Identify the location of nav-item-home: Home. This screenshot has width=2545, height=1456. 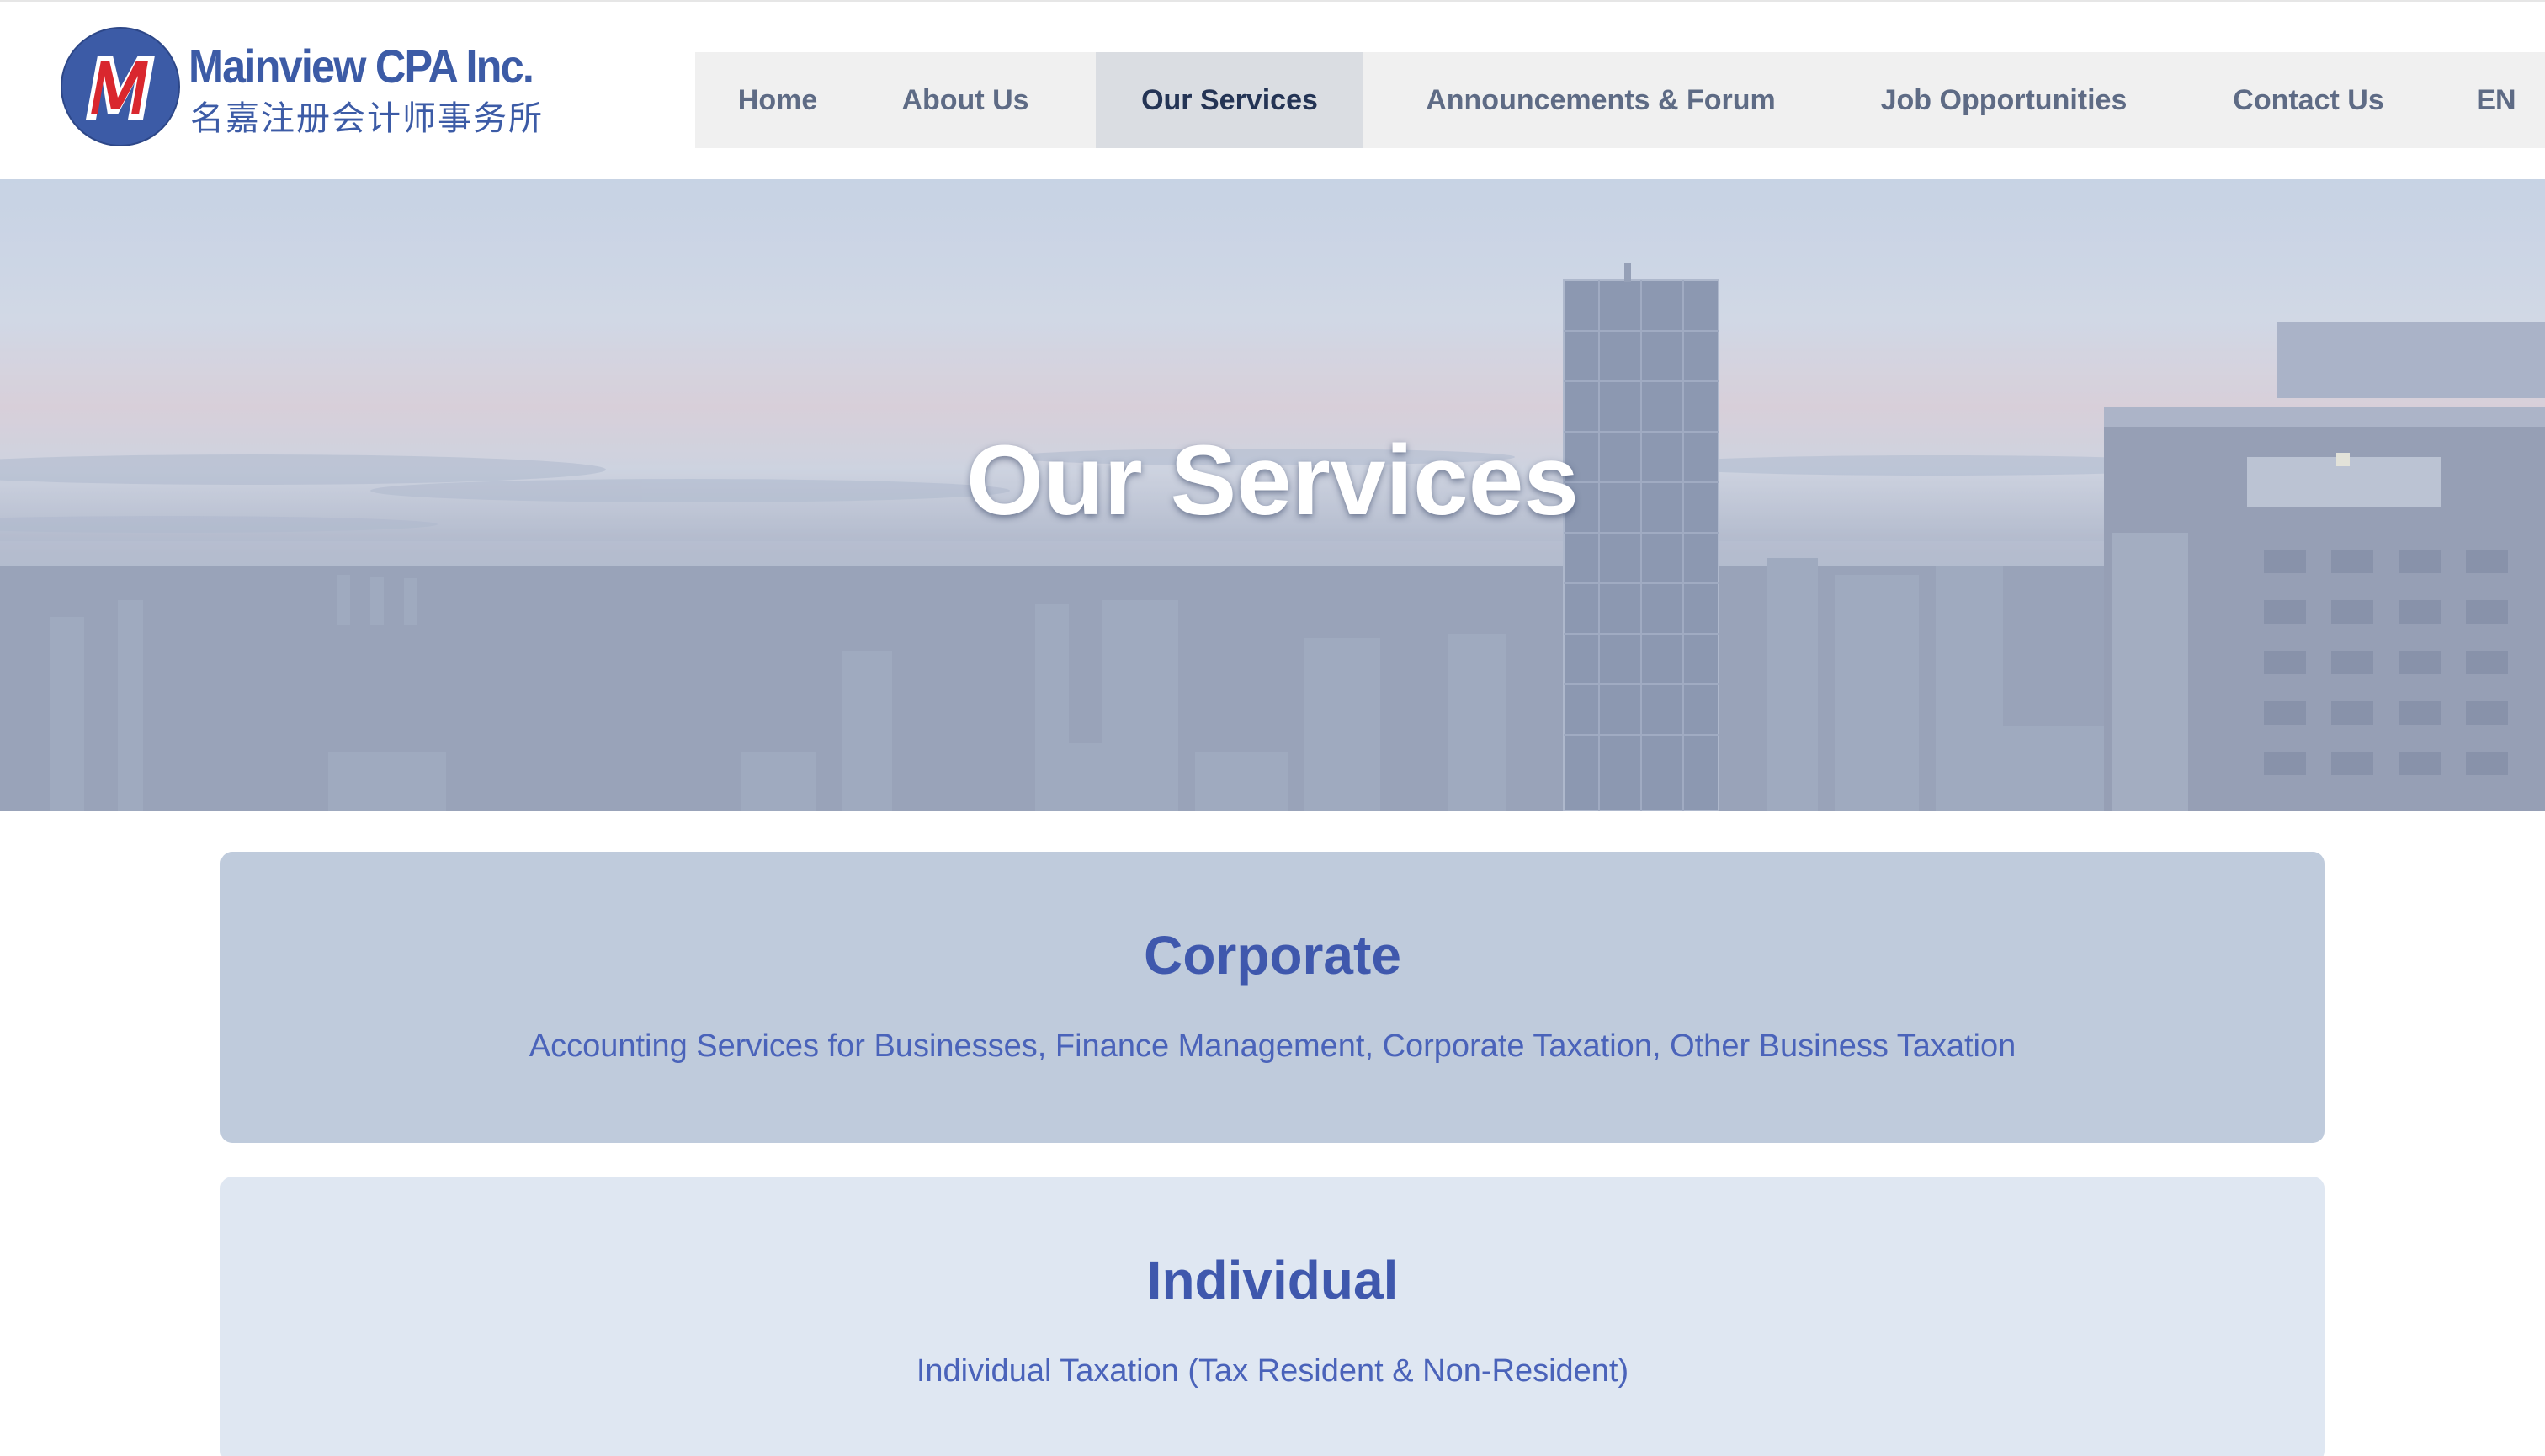
(778, 100).